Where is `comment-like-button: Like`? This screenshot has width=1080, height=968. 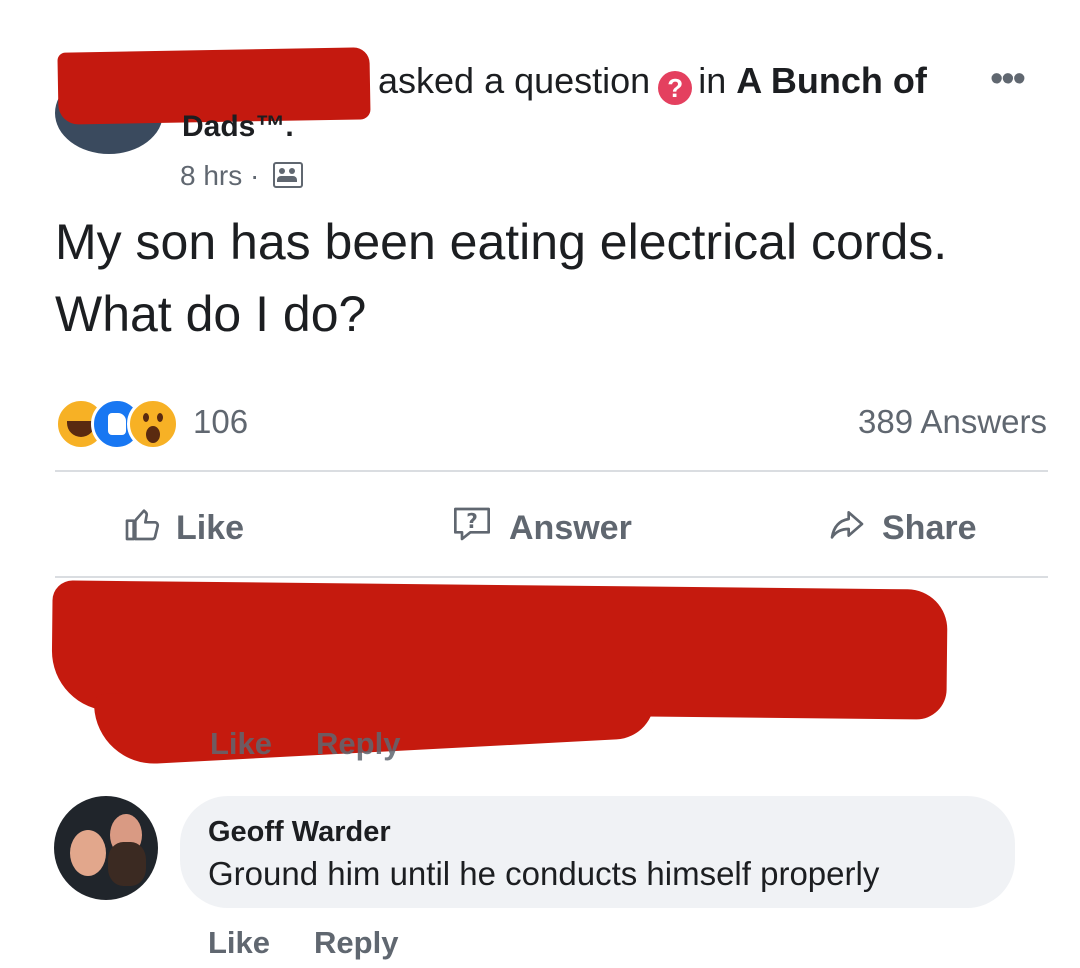
comment-like-button: Like is located at coordinates (239, 942).